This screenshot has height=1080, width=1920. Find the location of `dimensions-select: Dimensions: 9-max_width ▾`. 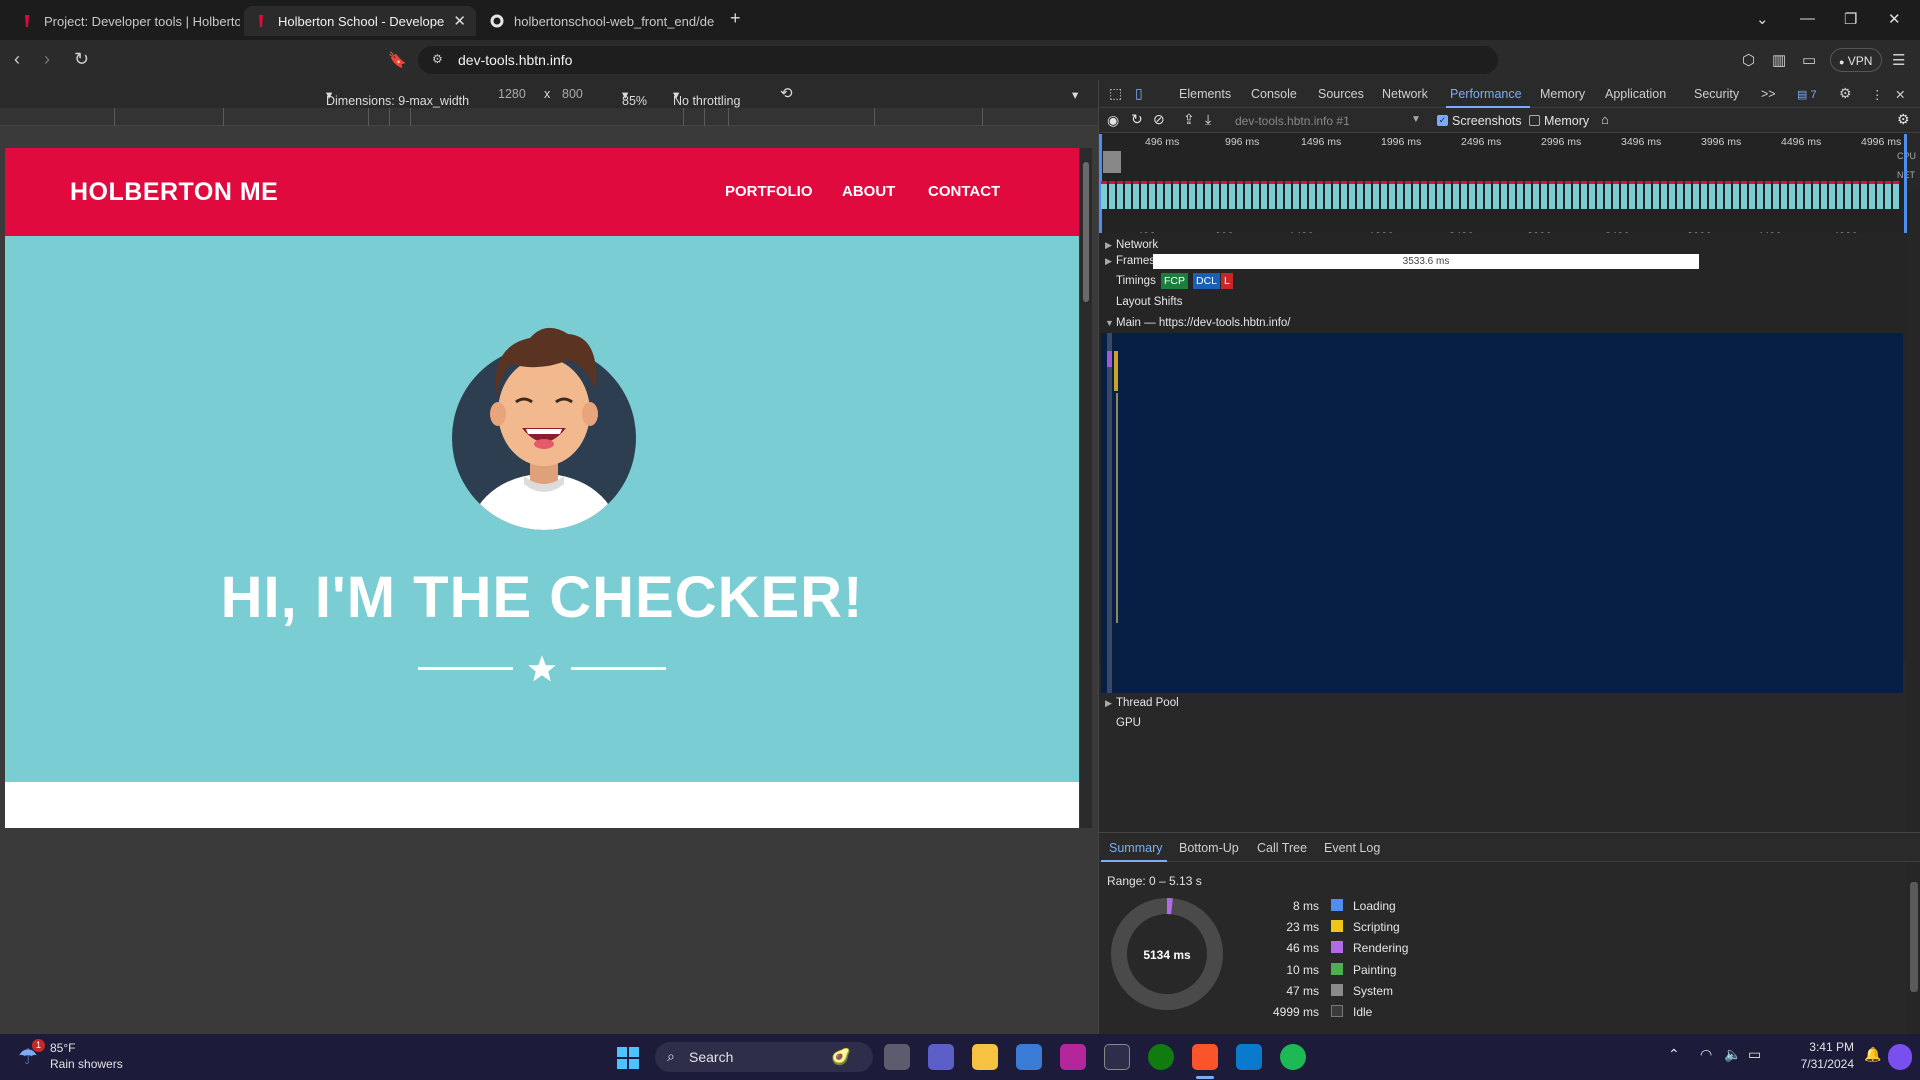

dimensions-select: Dimensions: 9-max_width ▾ is located at coordinates (397, 97).